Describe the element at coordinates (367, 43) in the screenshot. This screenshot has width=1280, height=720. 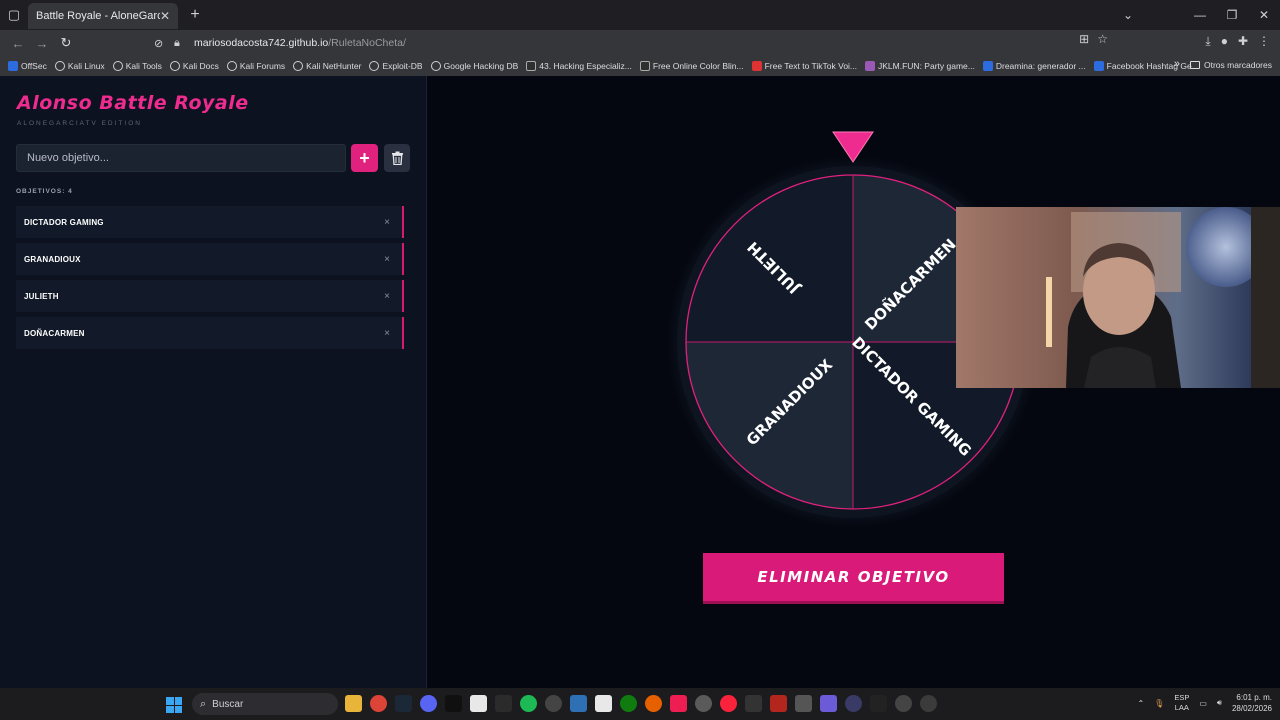
I see `url-path: /RuletaNoCheta/` at that location.